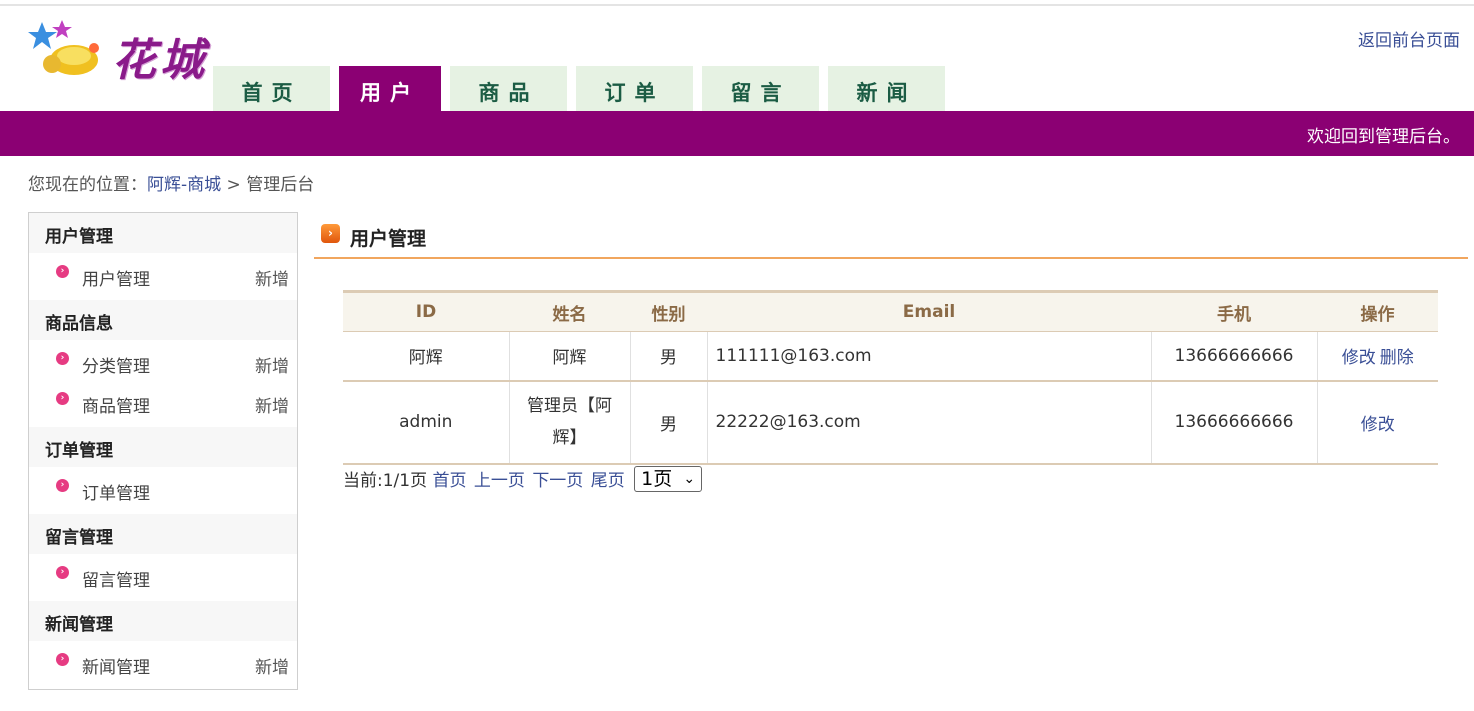 This screenshot has height=711, width=1474. What do you see at coordinates (689, 479) in the screenshot?
I see `chevron-down-icon: ⌄` at bounding box center [689, 479].